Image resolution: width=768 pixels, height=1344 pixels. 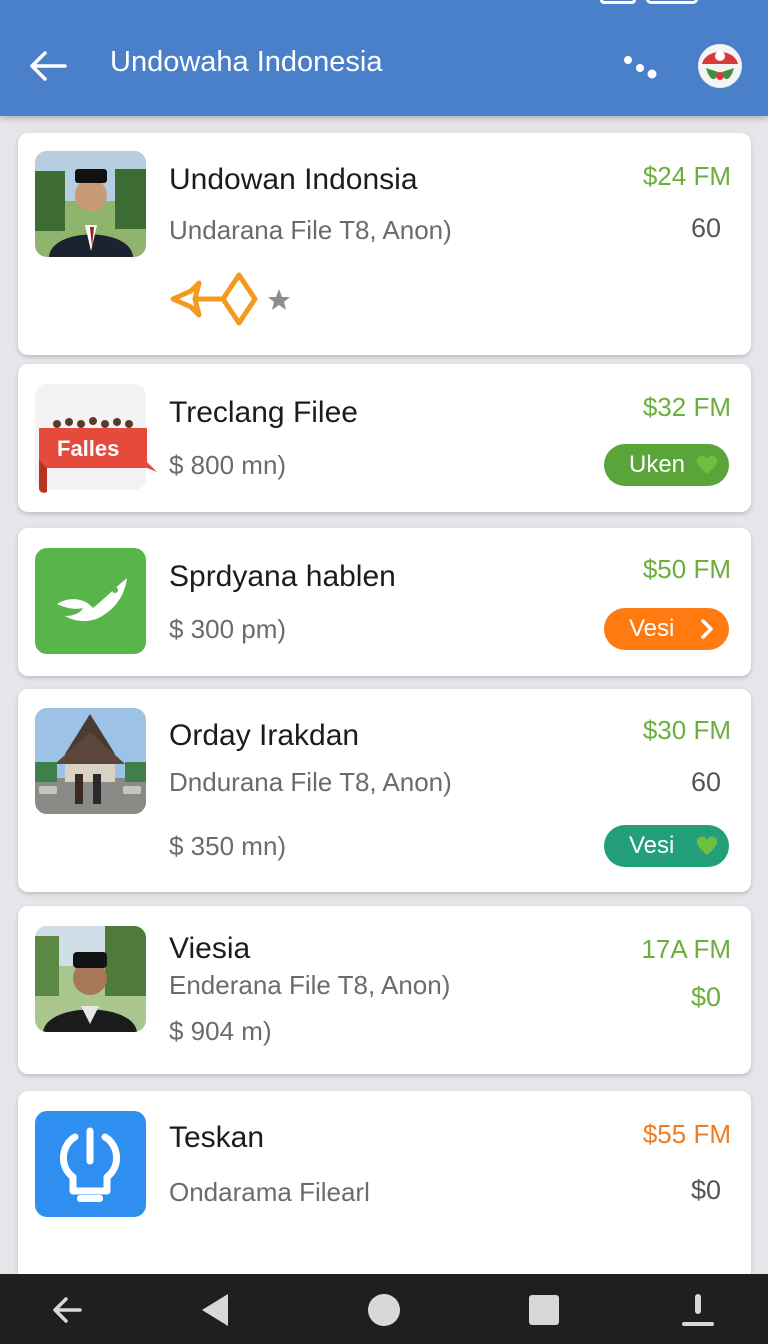 I want to click on item-price: $32 FM, so click(x=686, y=407).